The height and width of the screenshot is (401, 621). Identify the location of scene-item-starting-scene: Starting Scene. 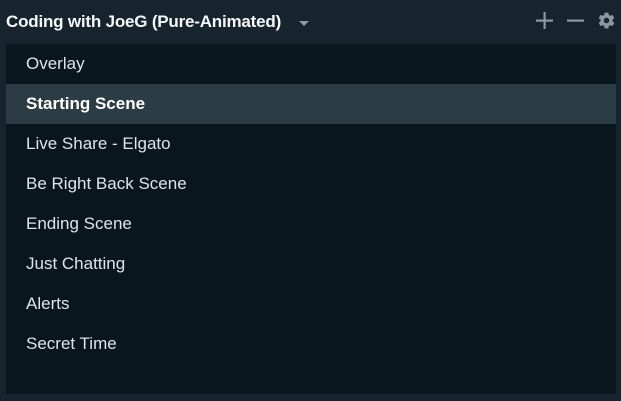
(311, 104).